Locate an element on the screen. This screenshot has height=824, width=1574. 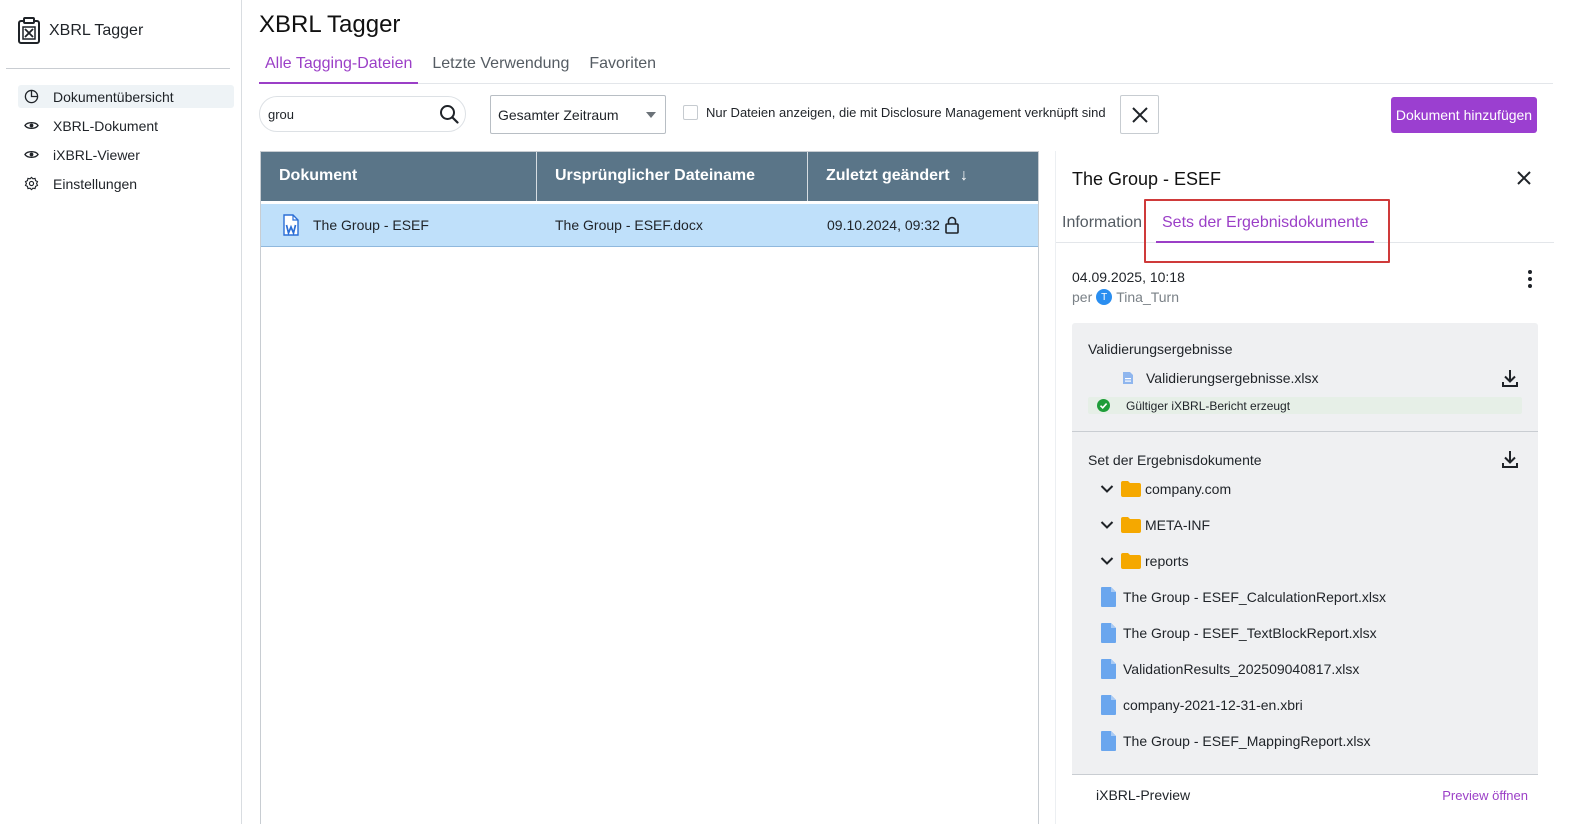
clear-filter-button is located at coordinates (1139, 114).